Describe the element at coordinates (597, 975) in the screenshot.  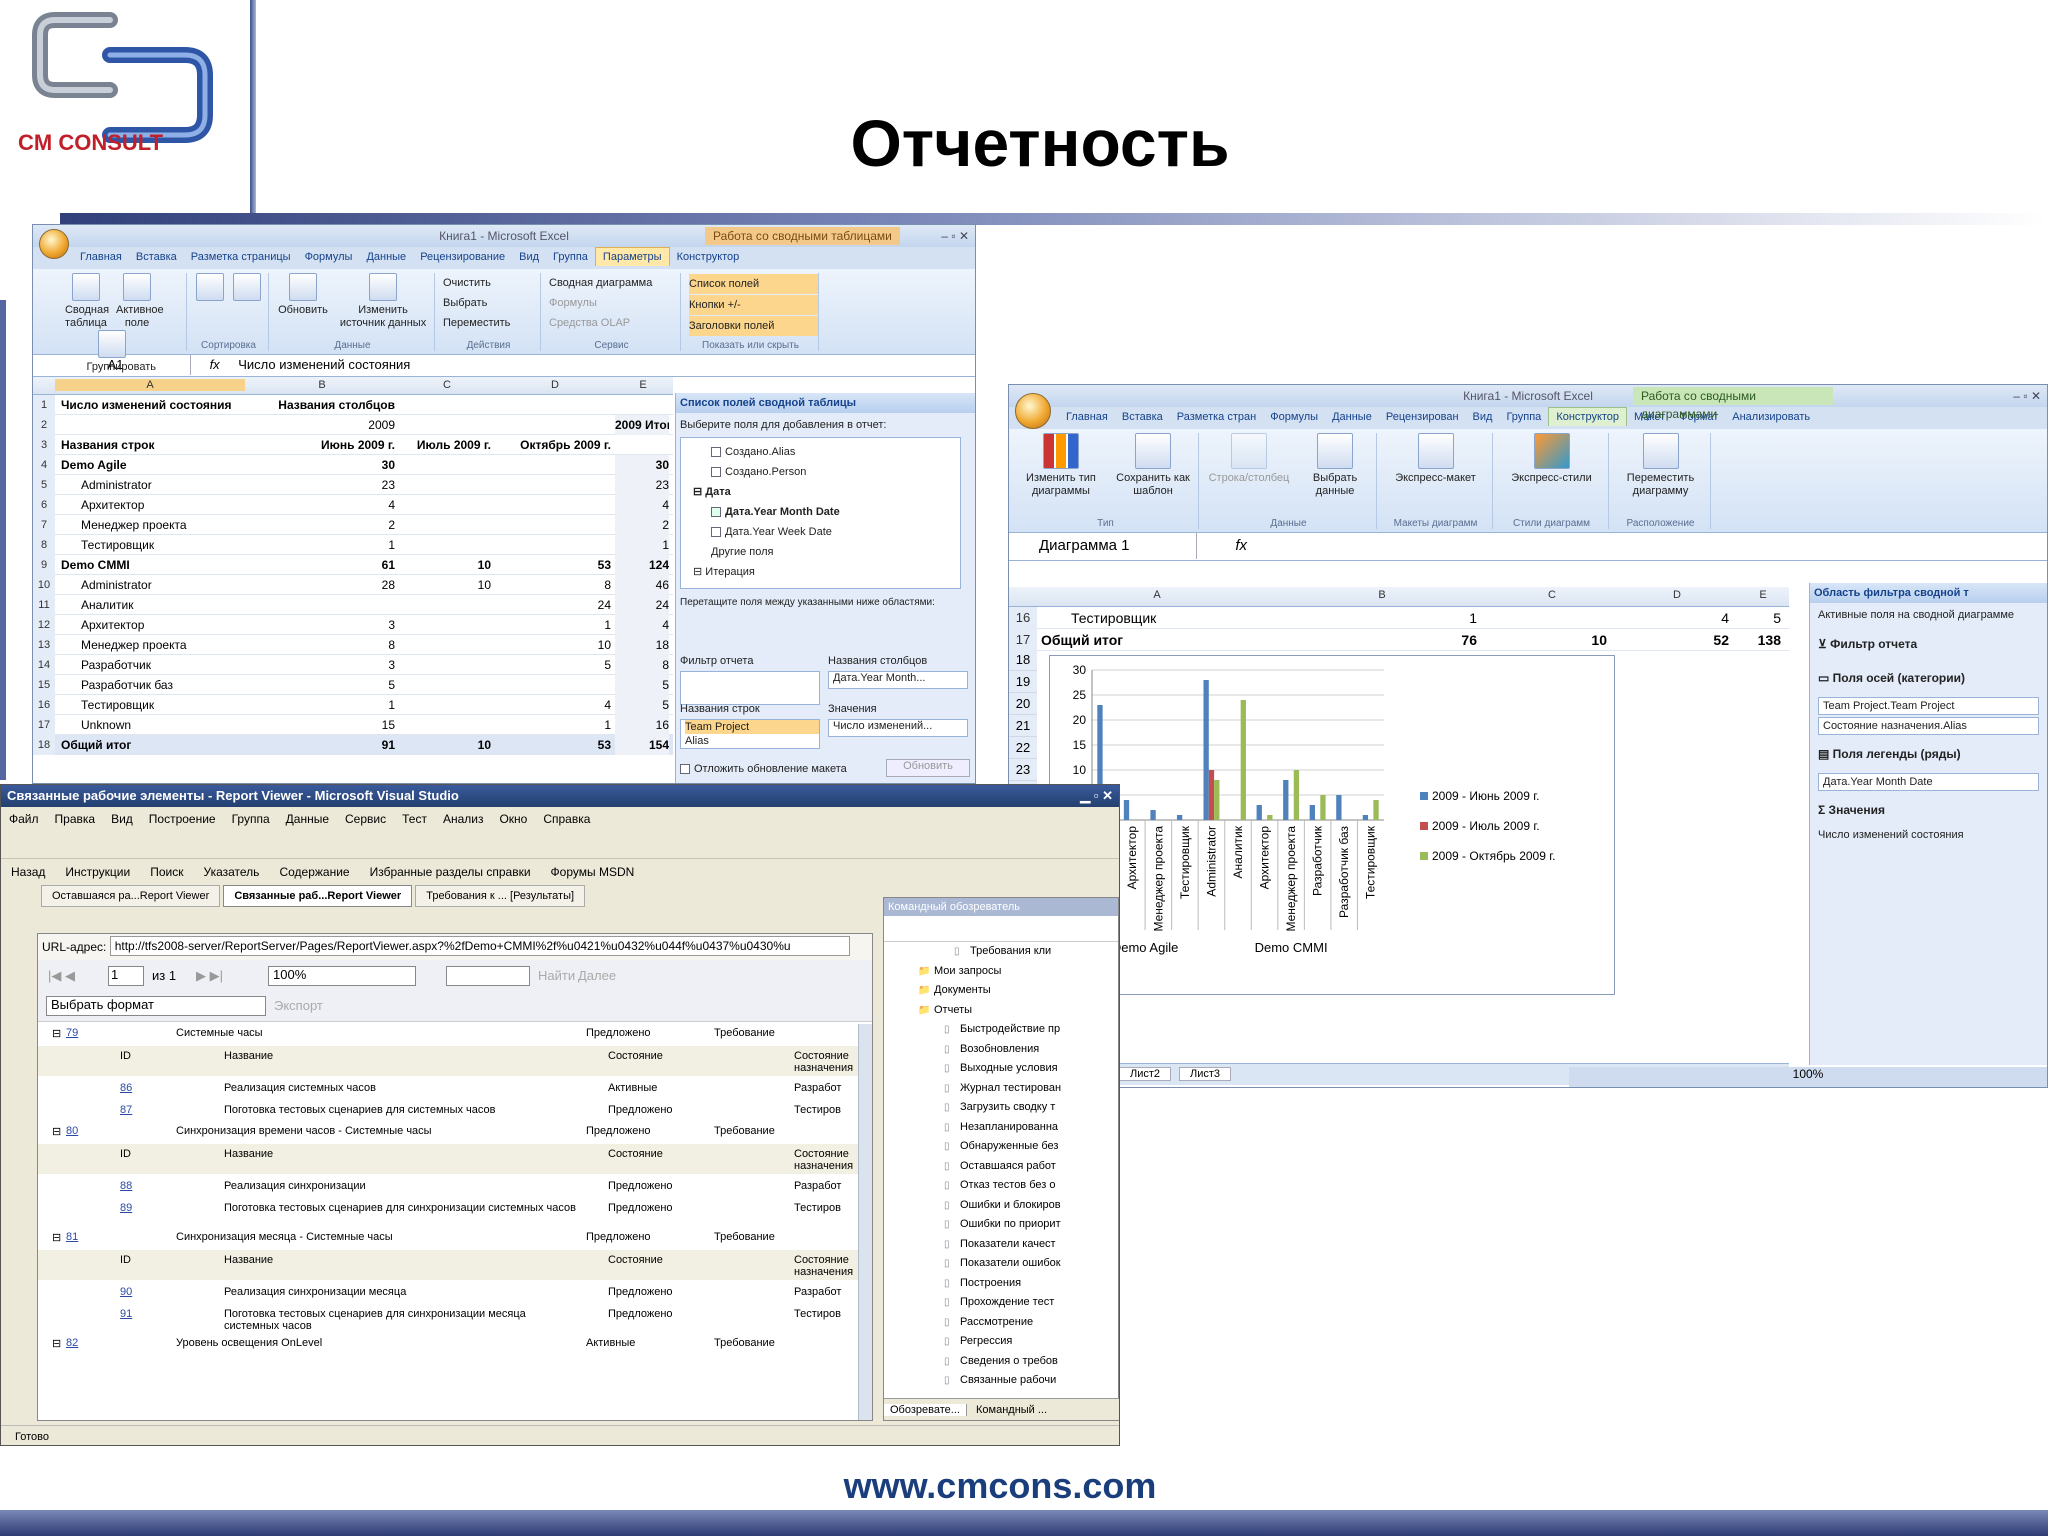
I see `next-link: Далее` at that location.